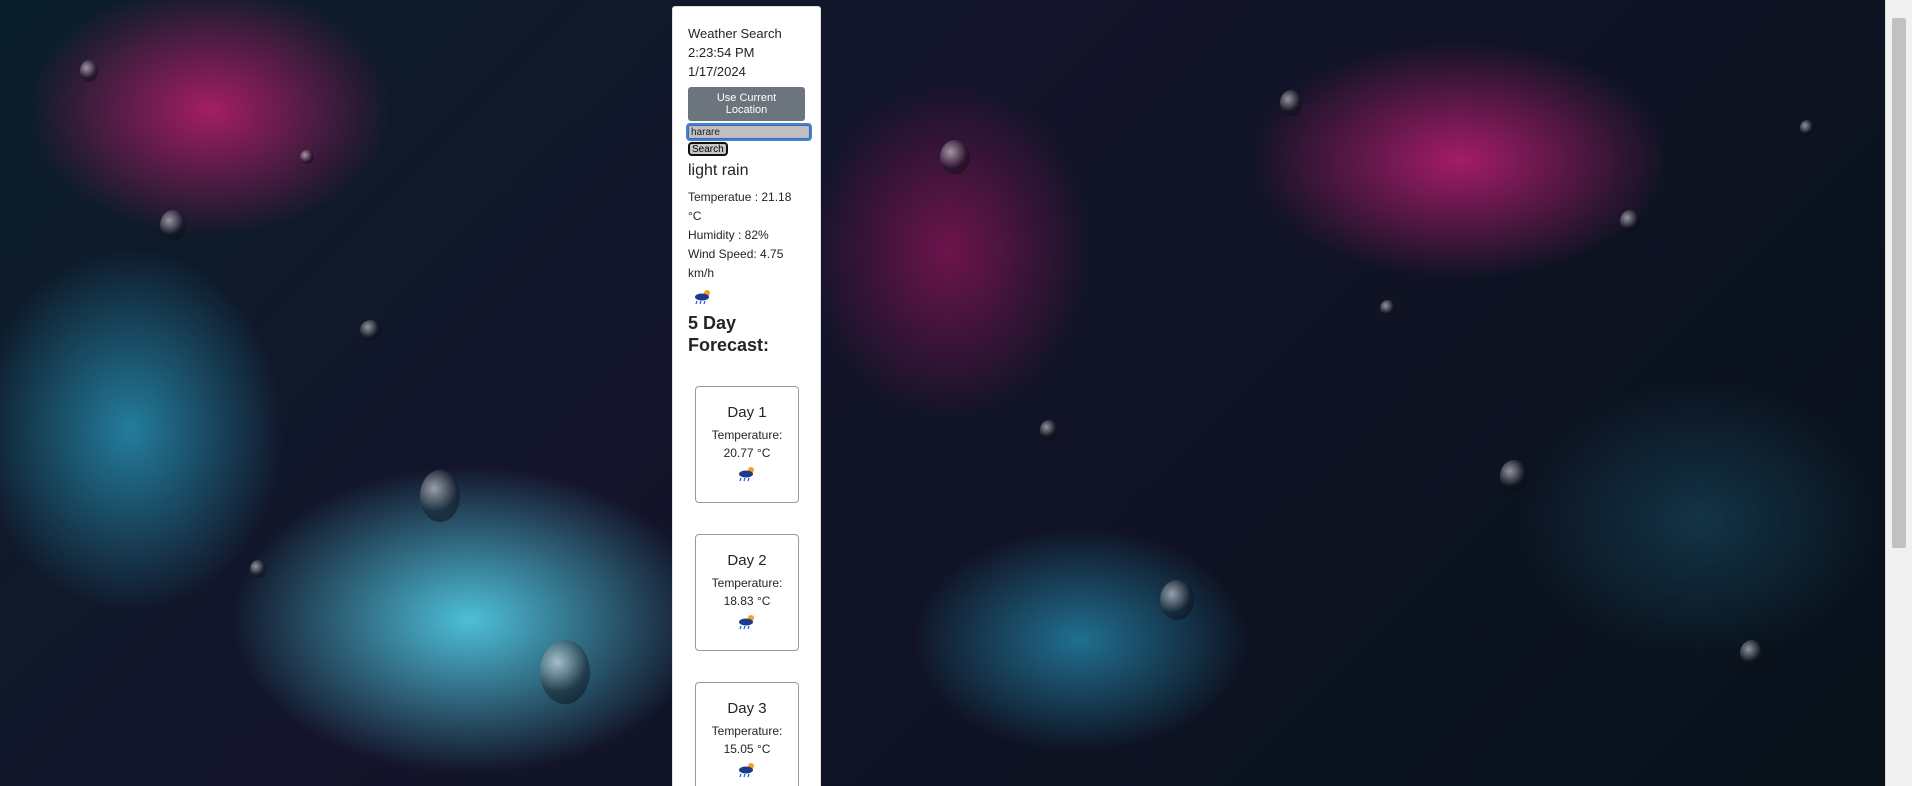 This screenshot has height=786, width=1912. I want to click on forecast-card-day-2: Day 2 Temperature: 18.83 °C, so click(747, 592).